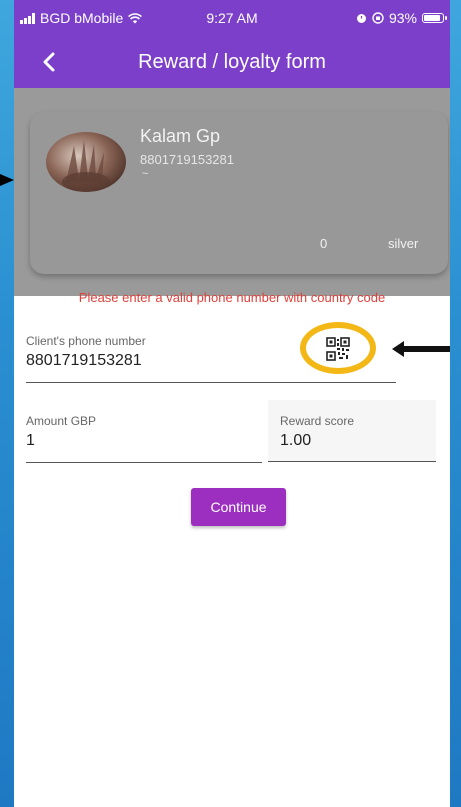 The width and height of the screenshot is (461, 807). I want to click on page-title: Reward / loyalty form, so click(232, 62).